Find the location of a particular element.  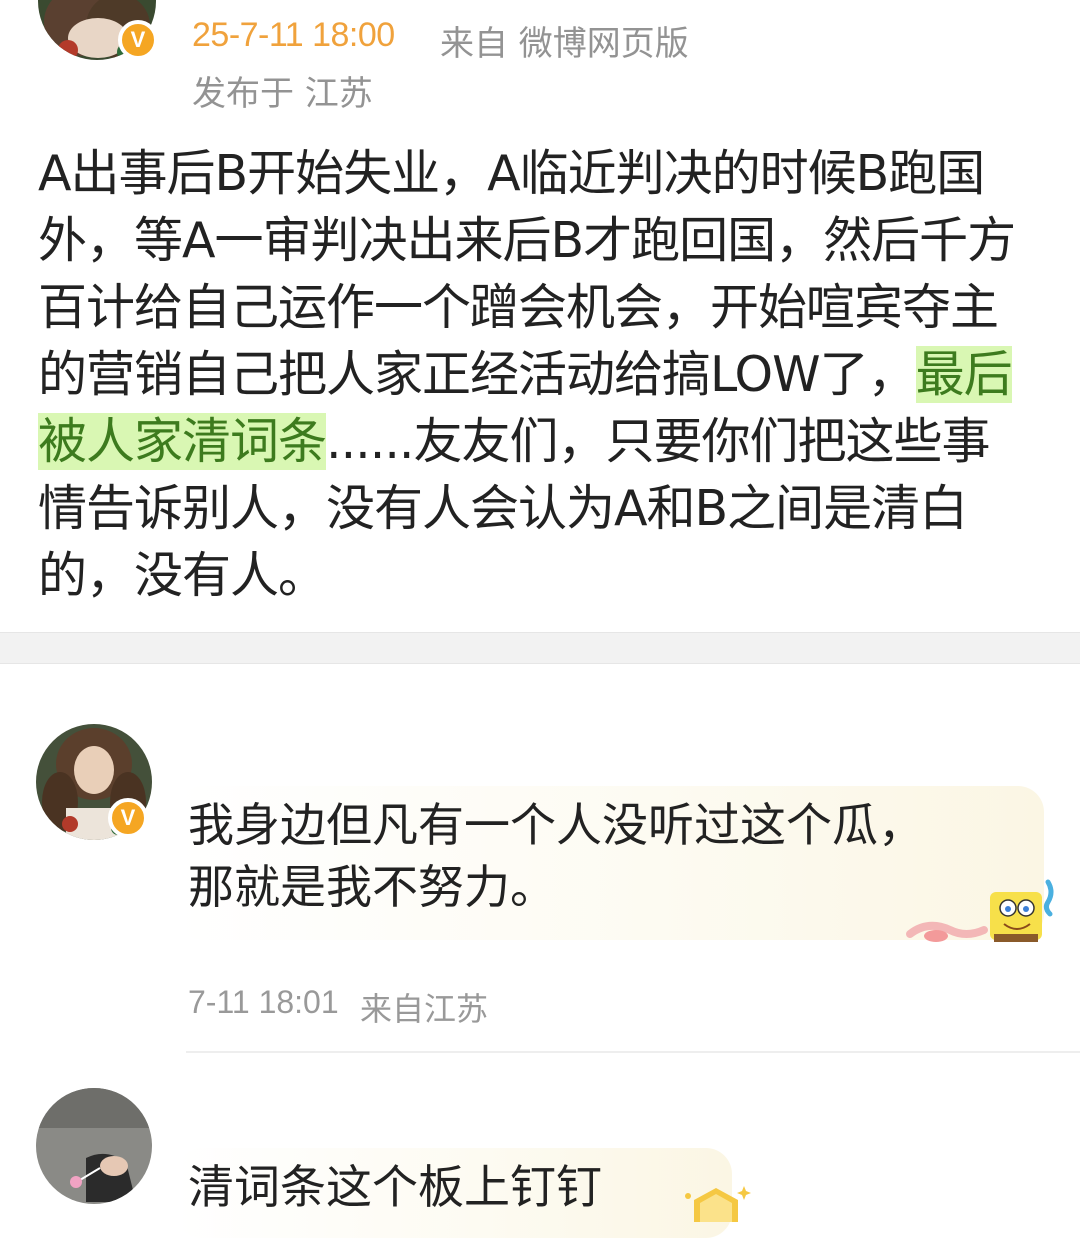

post-time: 25-7-11 18:00 is located at coordinates (293, 35).